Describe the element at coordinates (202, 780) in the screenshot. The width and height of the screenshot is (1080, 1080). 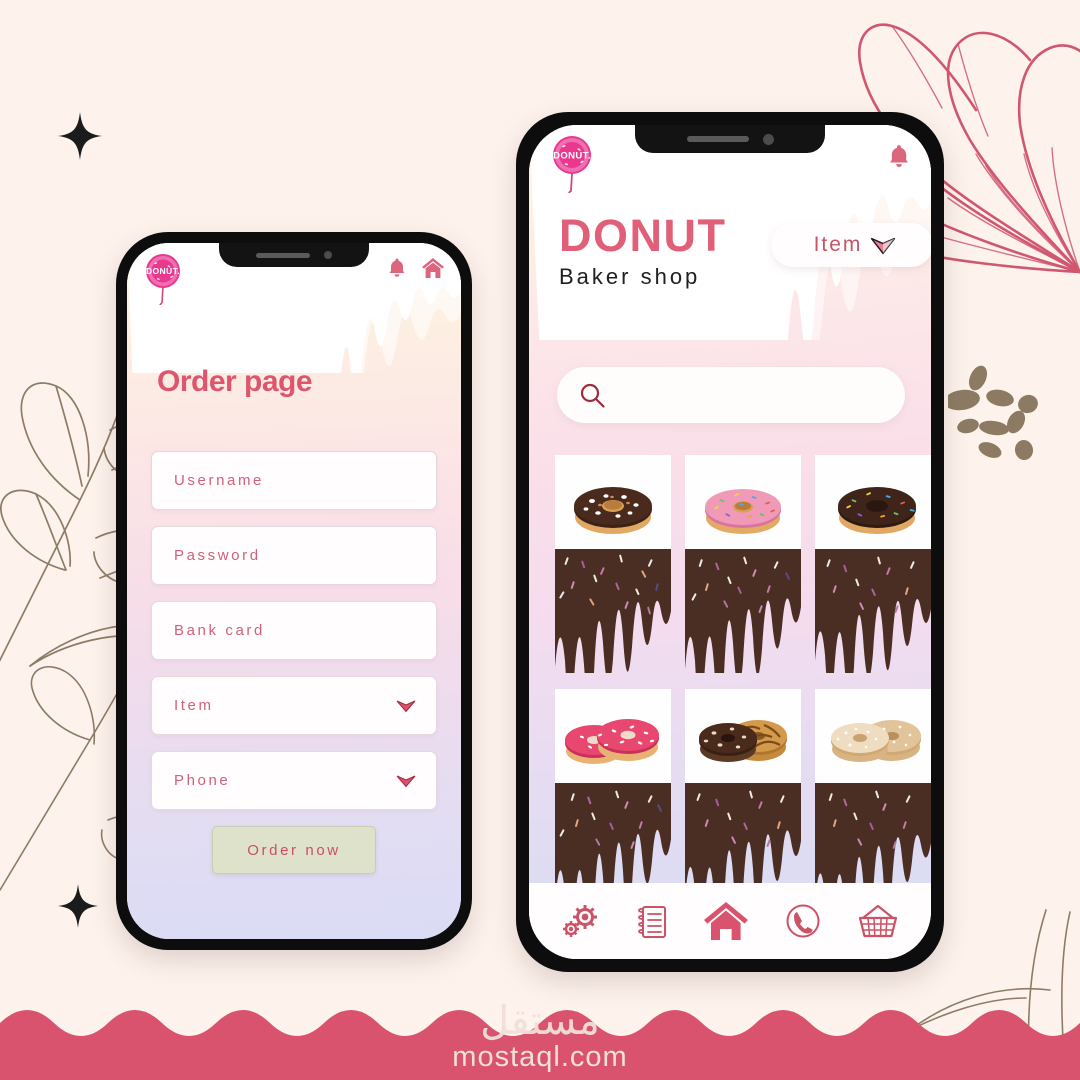
I see `phone-label: Phone` at that location.